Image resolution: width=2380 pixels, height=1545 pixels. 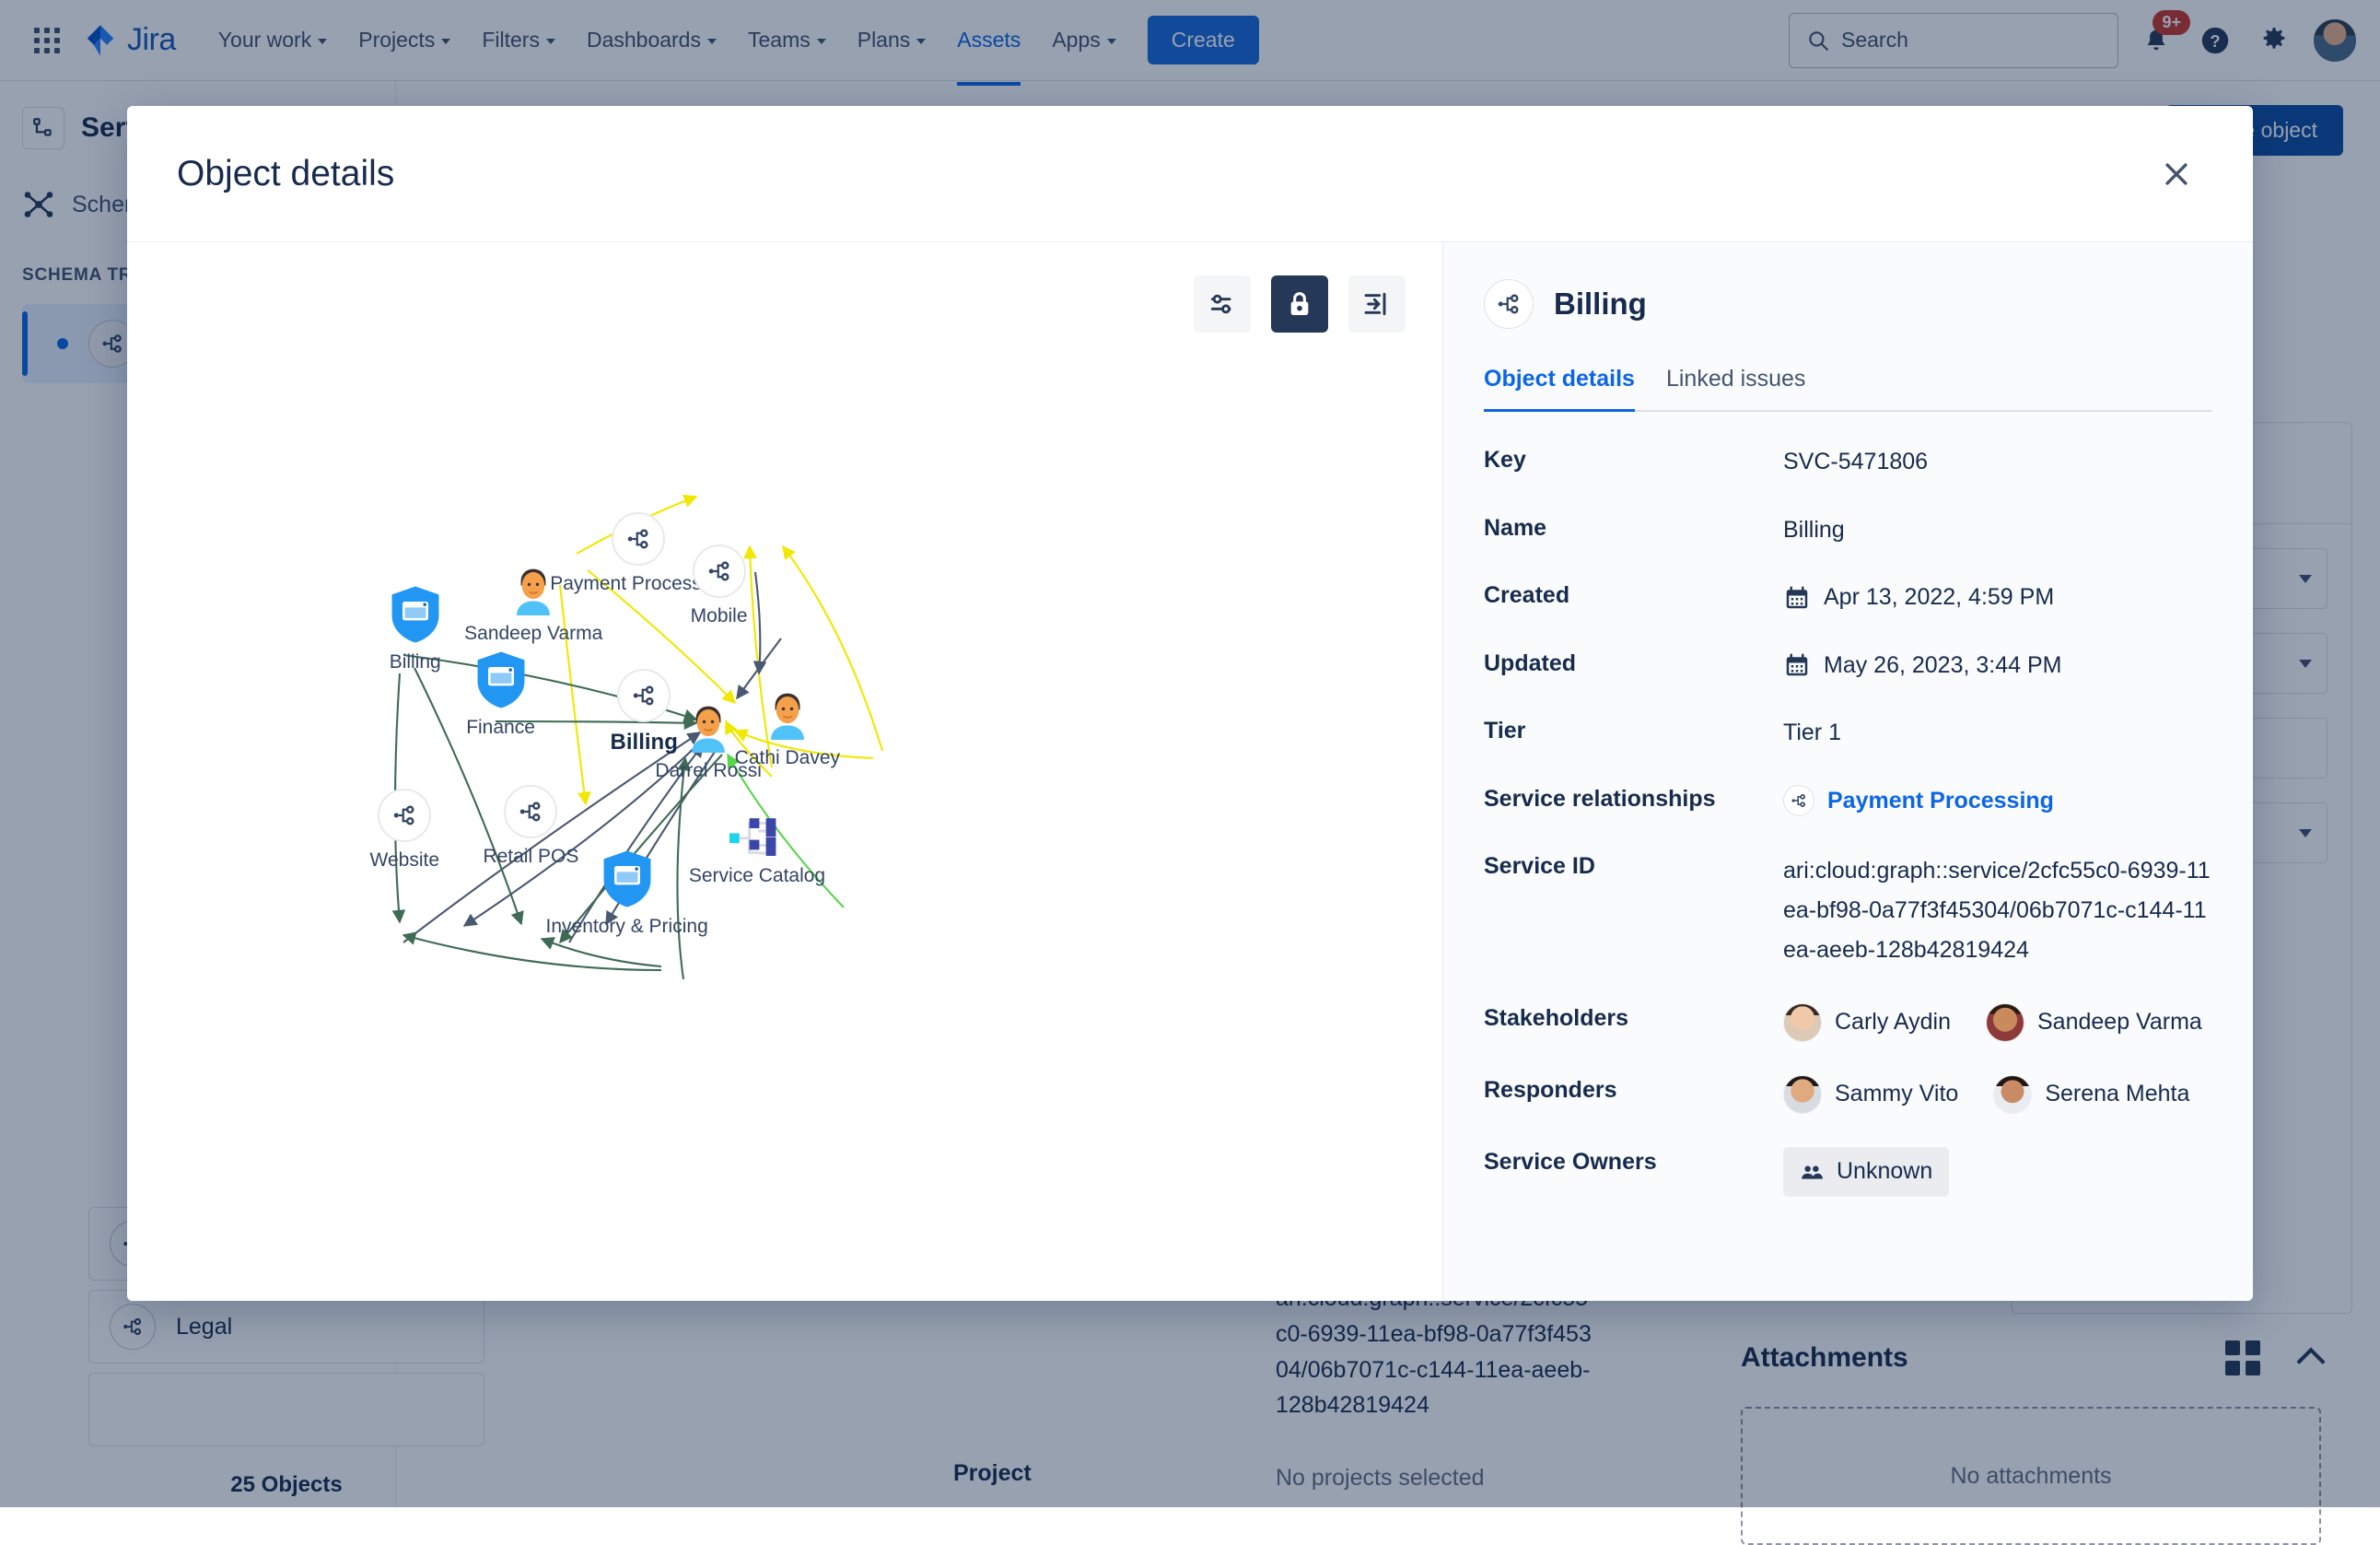 I want to click on field-row-created: Created Apr 13, 2022, 4:59 PM, so click(x=1848, y=598).